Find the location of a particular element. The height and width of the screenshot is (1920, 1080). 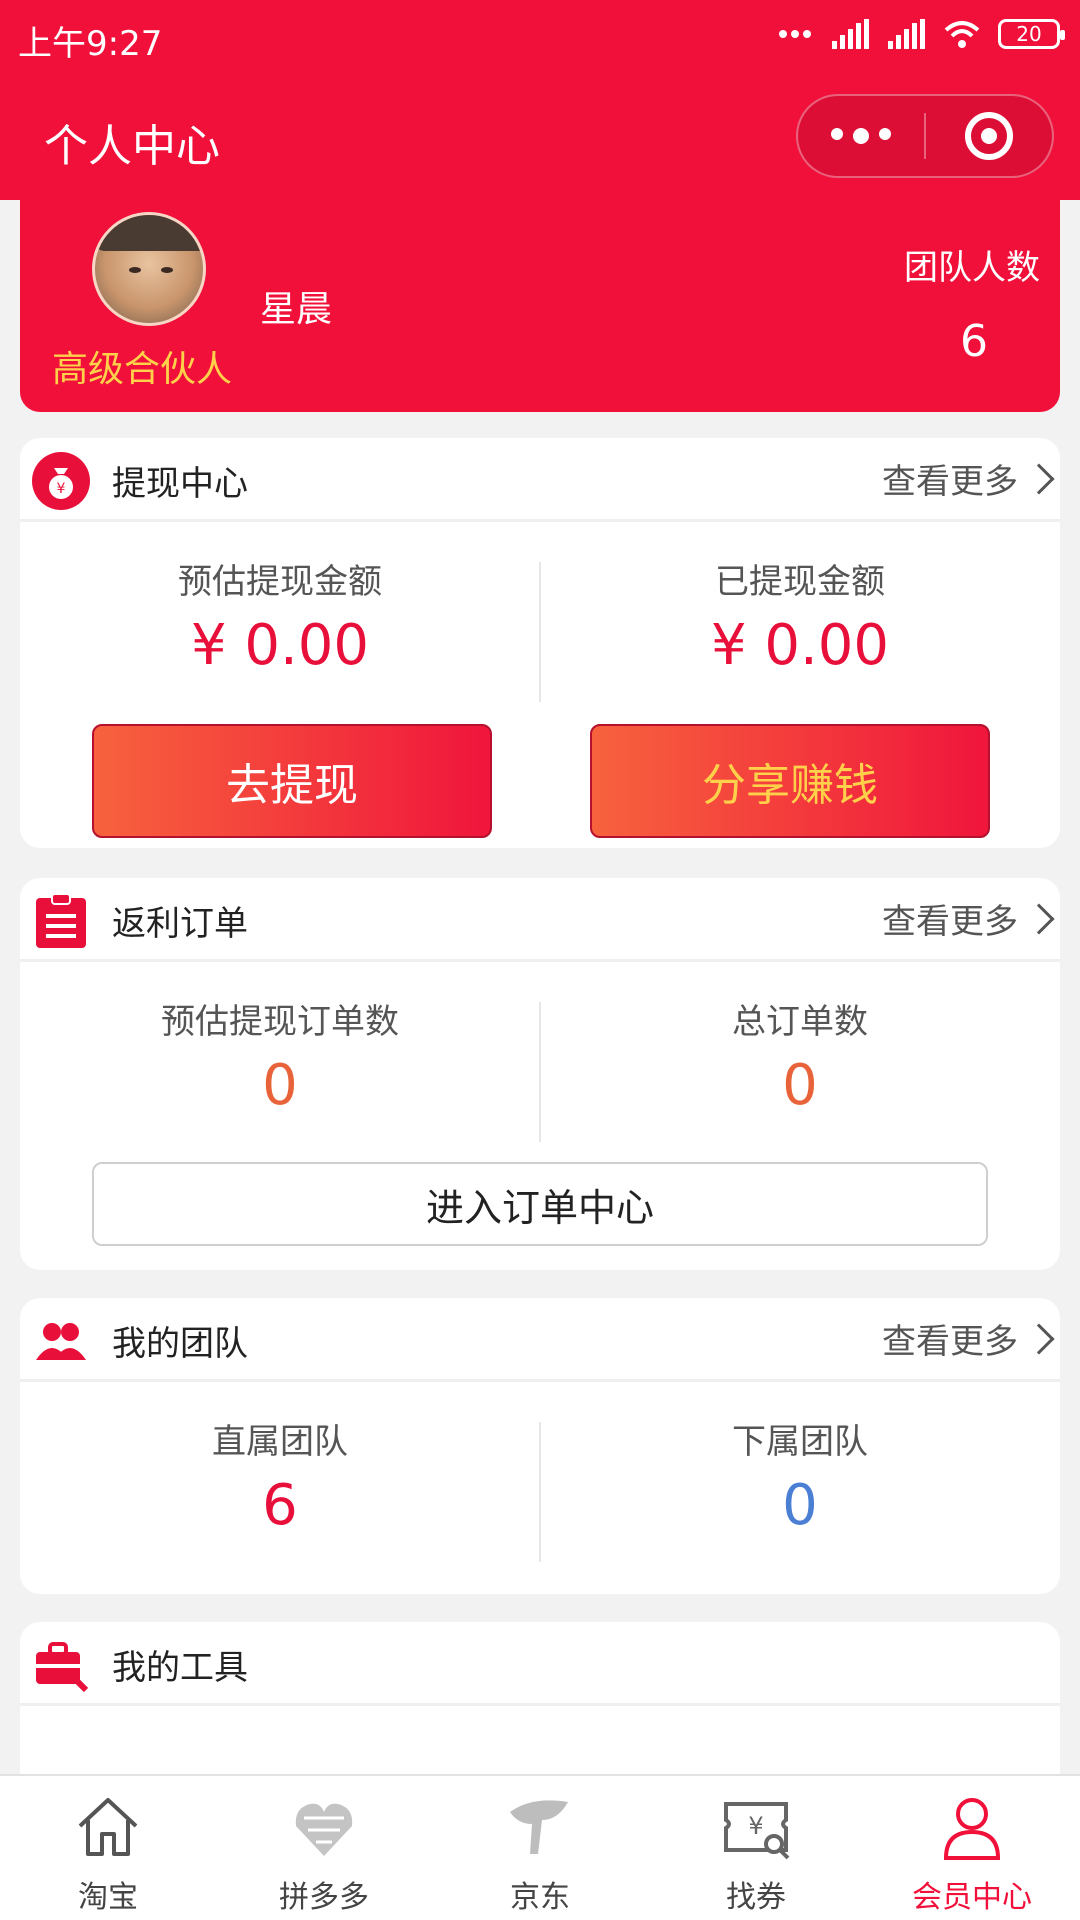

total-orders-label: 总订单数 is located at coordinates (800, 1022).